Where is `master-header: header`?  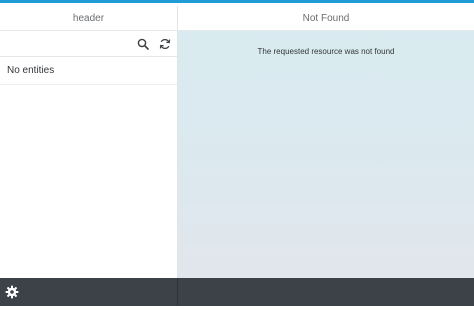 master-header: header is located at coordinates (88, 18).